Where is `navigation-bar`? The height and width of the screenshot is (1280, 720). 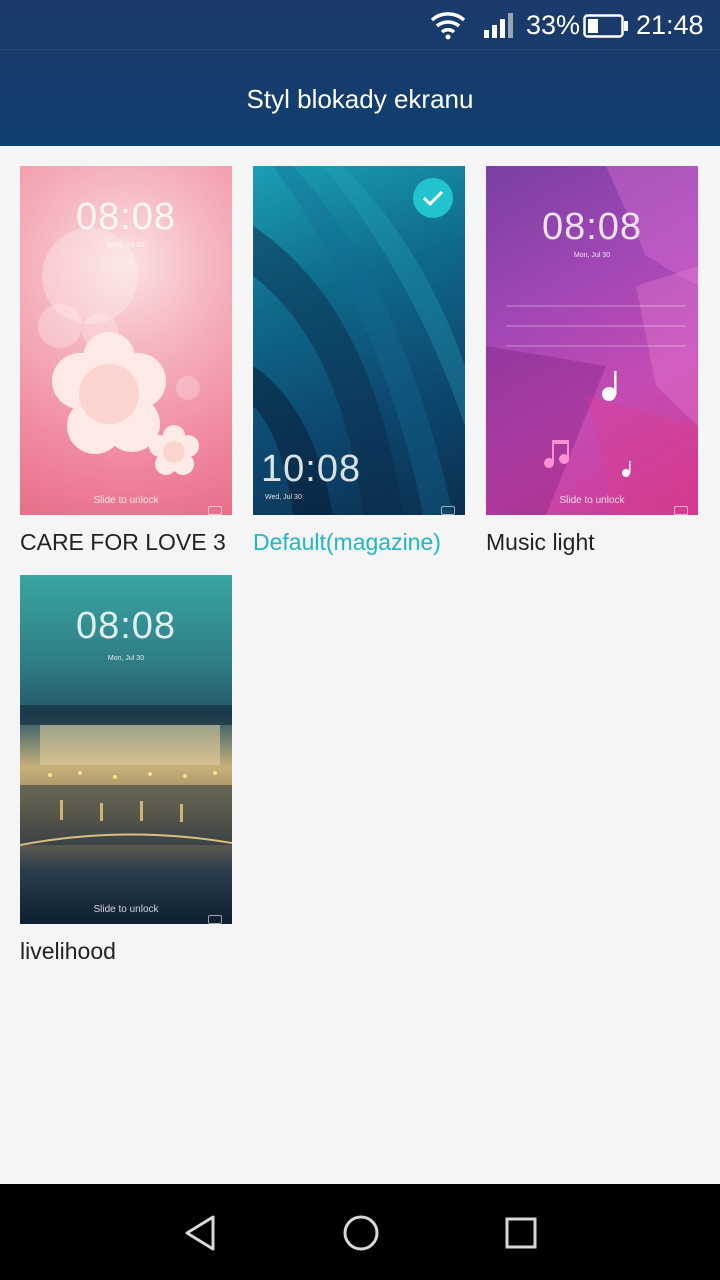
navigation-bar is located at coordinates (360, 1232).